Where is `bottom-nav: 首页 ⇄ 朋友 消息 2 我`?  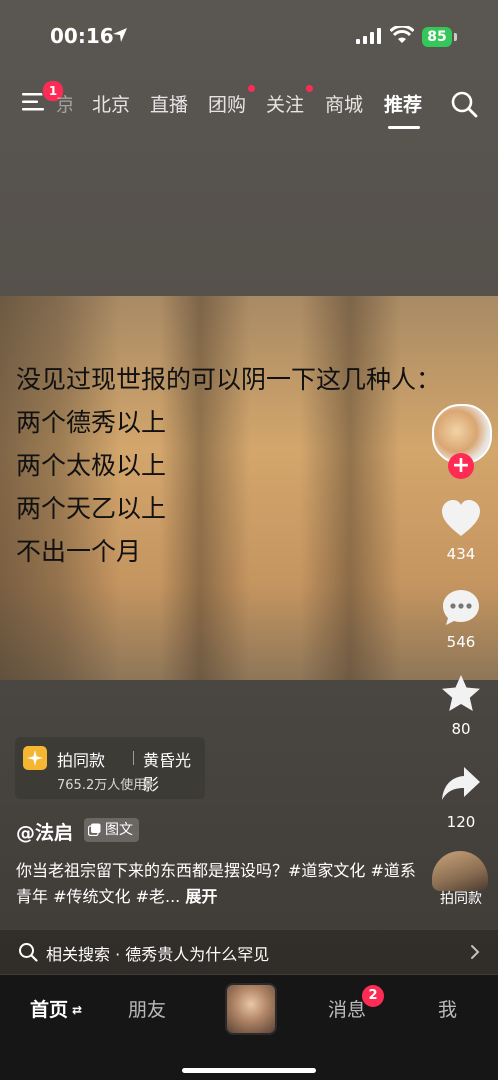
bottom-nav: 首页 ⇄ 朋友 消息 2 我 is located at coordinates (249, 1027).